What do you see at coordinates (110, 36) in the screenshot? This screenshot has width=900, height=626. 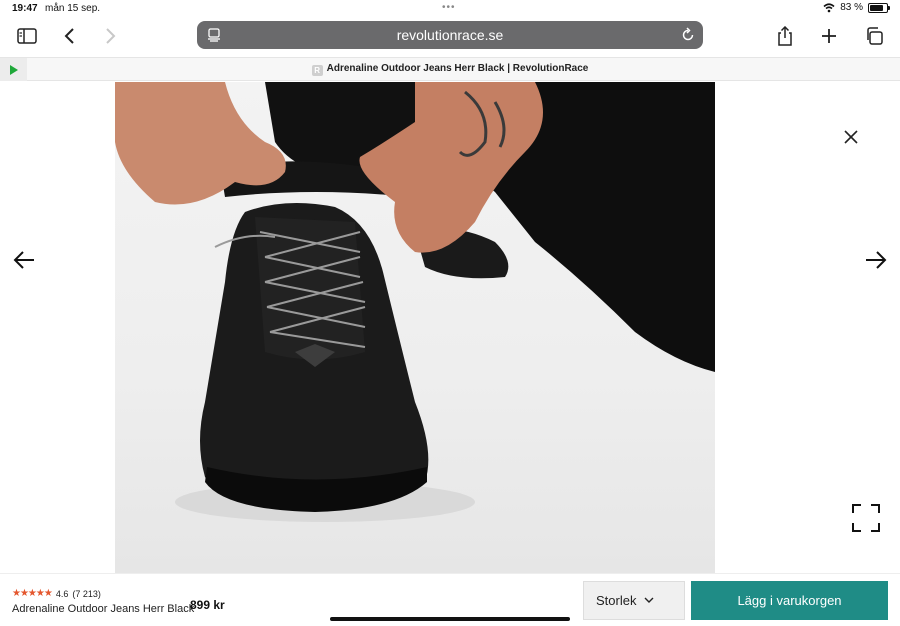 I see `chevron-right-icon` at bounding box center [110, 36].